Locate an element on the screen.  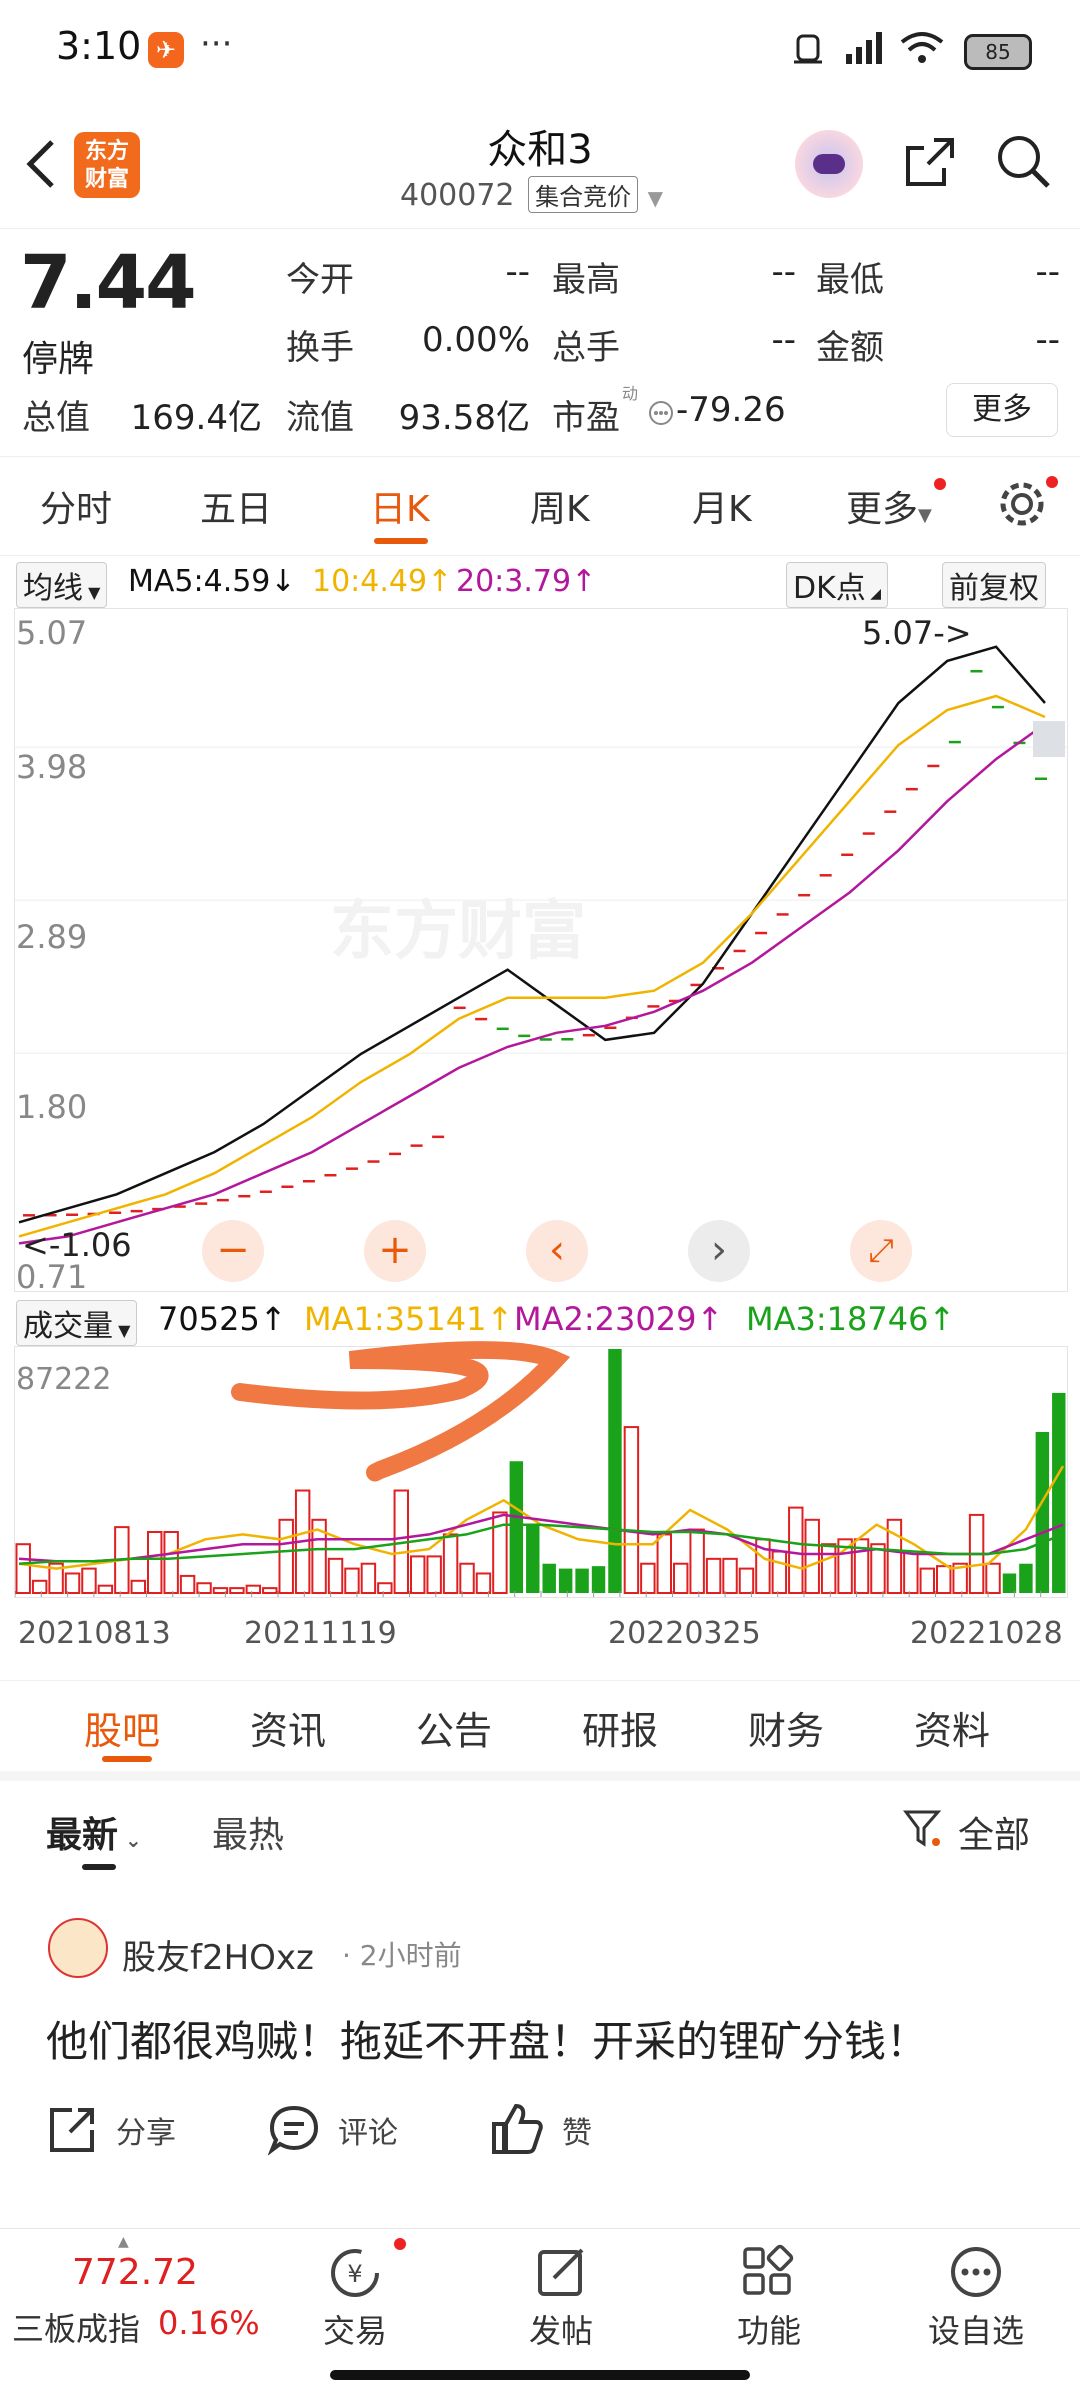
field-label-total-cap: 总值 is located at coordinates (56, 418).